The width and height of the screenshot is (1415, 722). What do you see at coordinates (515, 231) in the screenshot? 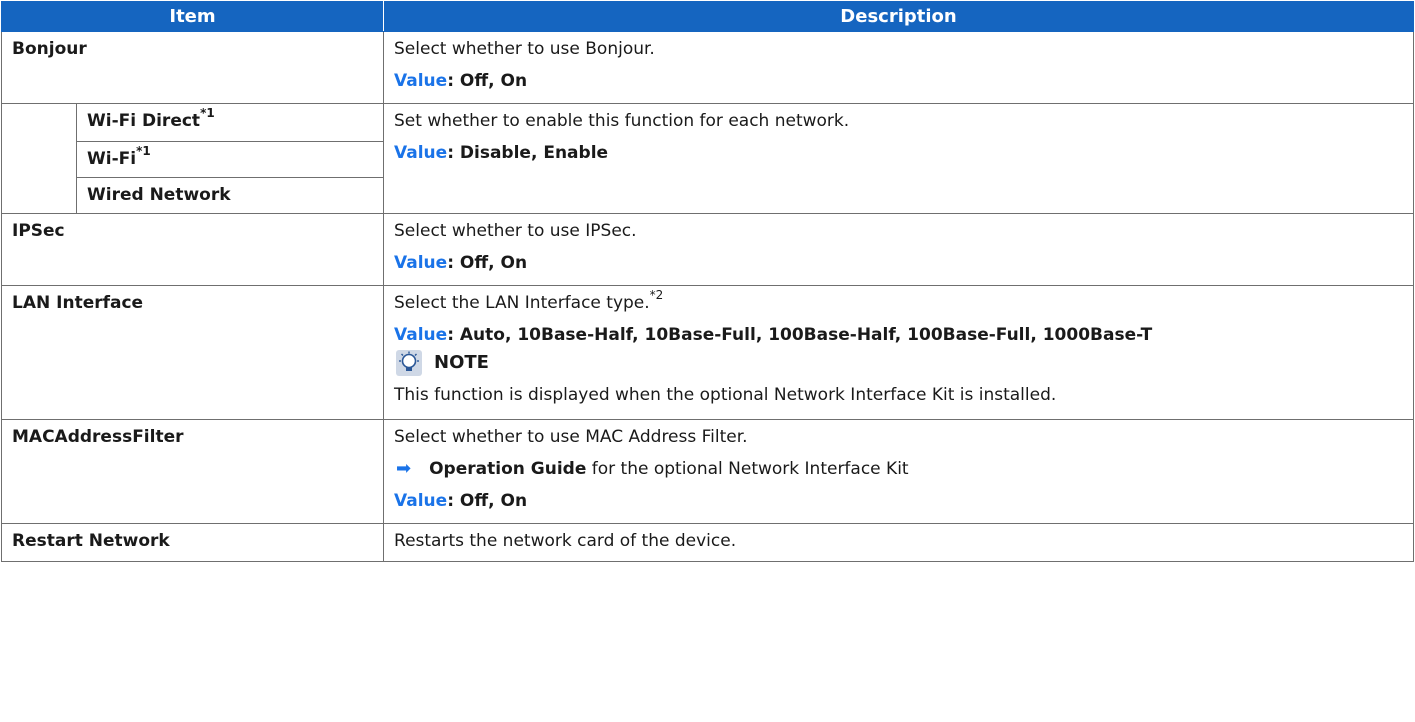
I see `desc-text: Select whether to use IPSec.` at bounding box center [515, 231].